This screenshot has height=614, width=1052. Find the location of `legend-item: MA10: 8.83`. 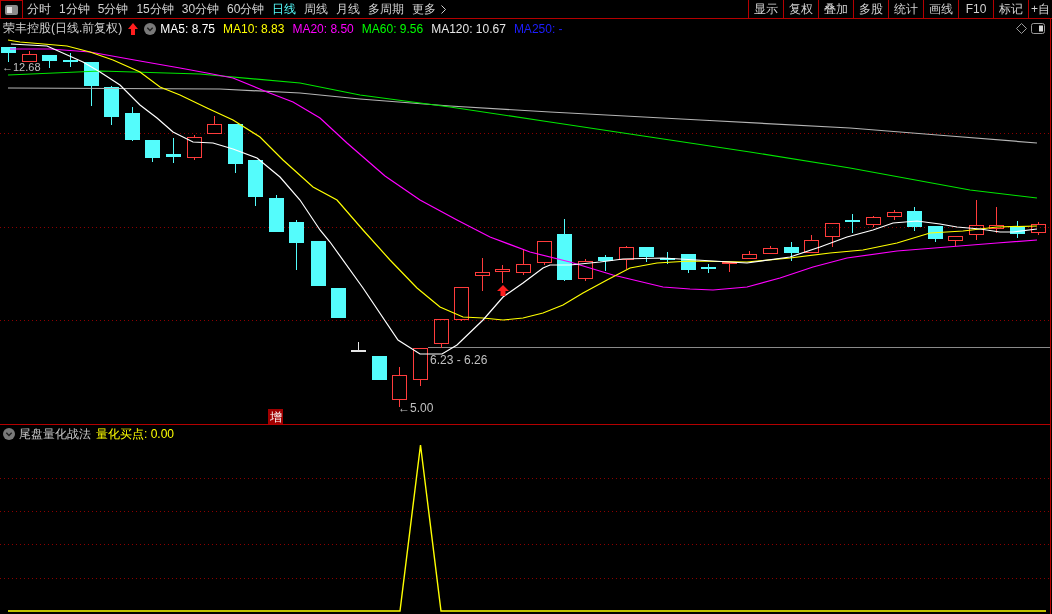

legend-item: MA10: 8.83 is located at coordinates (254, 28).